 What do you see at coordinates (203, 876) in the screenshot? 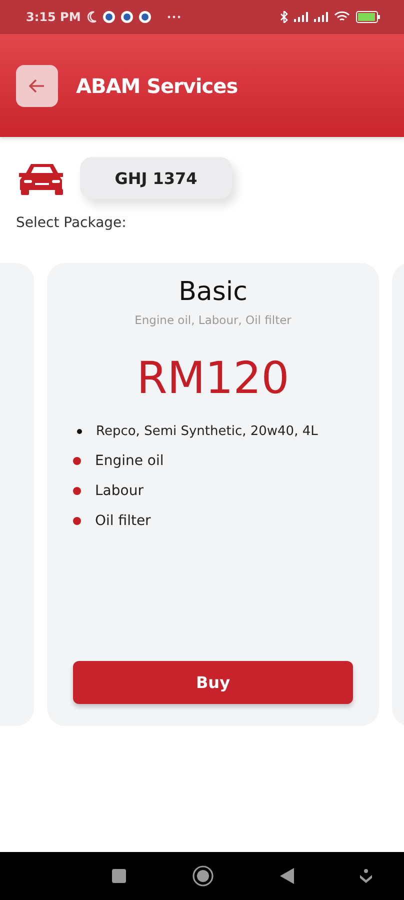
I see `home-icon` at bounding box center [203, 876].